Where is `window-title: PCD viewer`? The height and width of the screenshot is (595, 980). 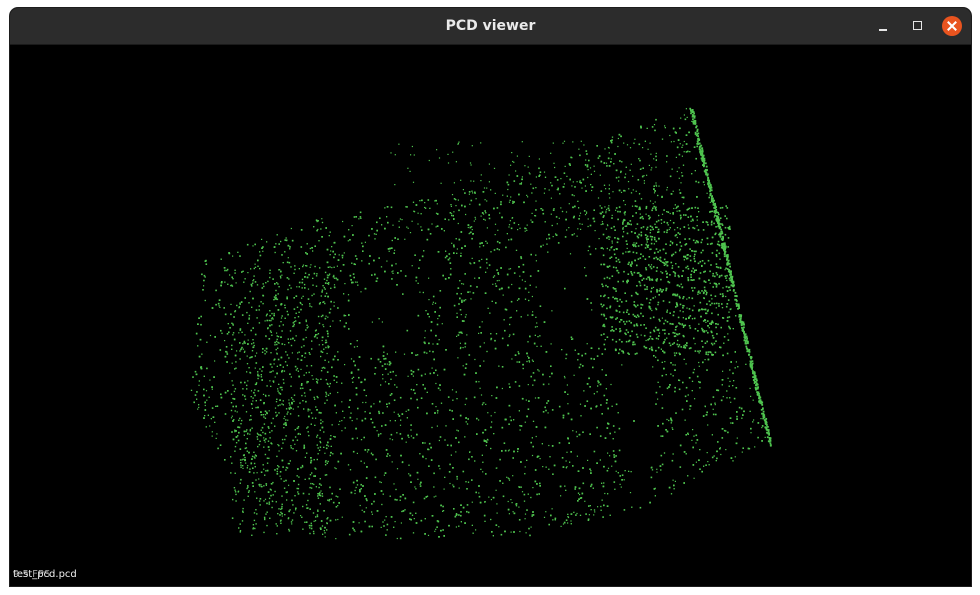
window-title: PCD viewer is located at coordinates (490, 26).